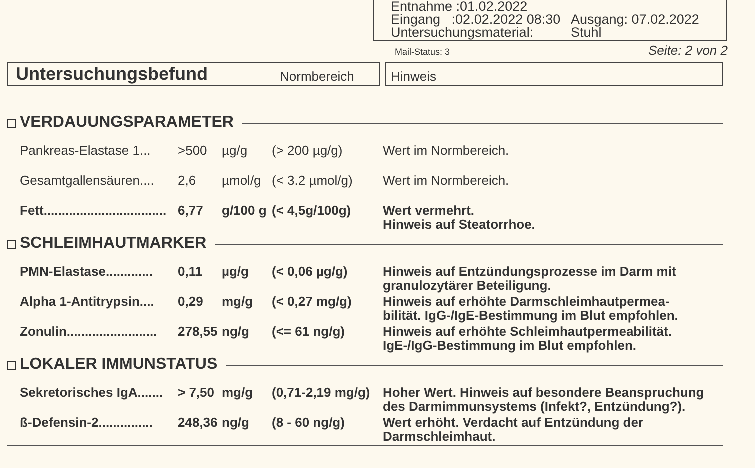  Describe the element at coordinates (191, 273) in the screenshot. I see `result-value: 0,11` at that location.